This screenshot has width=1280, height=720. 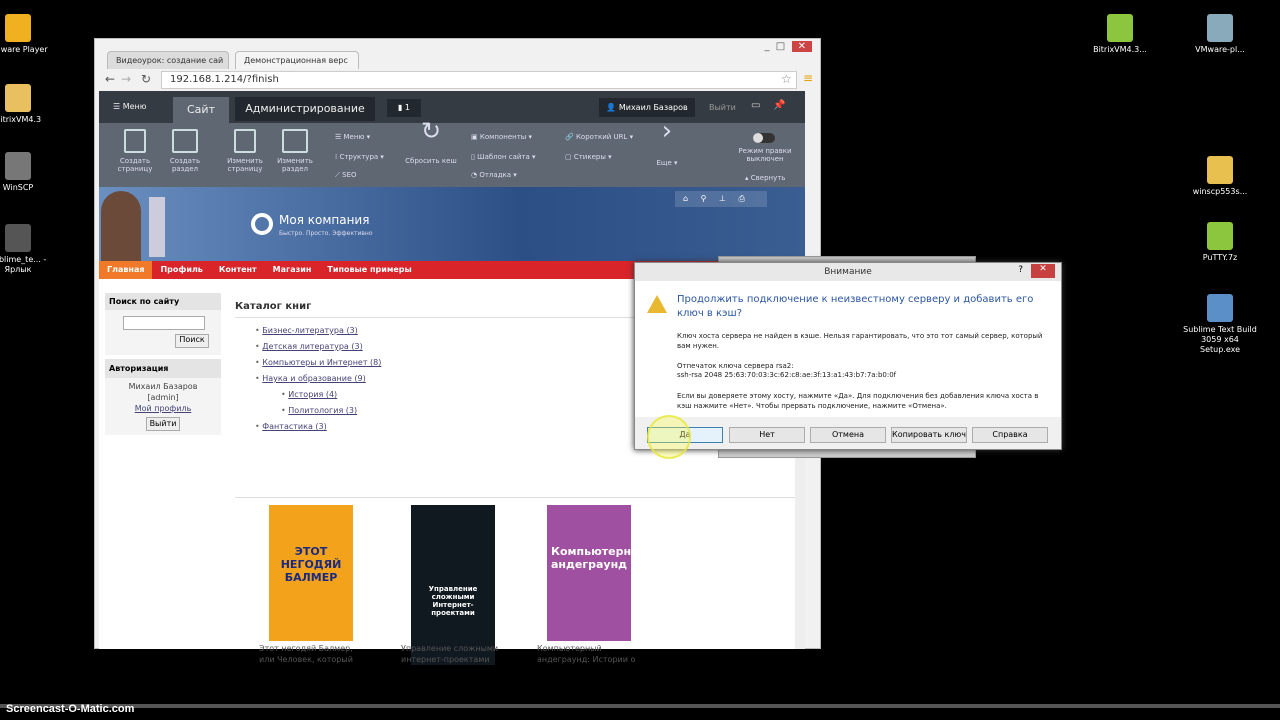 What do you see at coordinates (786, 79) in the screenshot?
I see `star-icon: ☆` at bounding box center [786, 79].